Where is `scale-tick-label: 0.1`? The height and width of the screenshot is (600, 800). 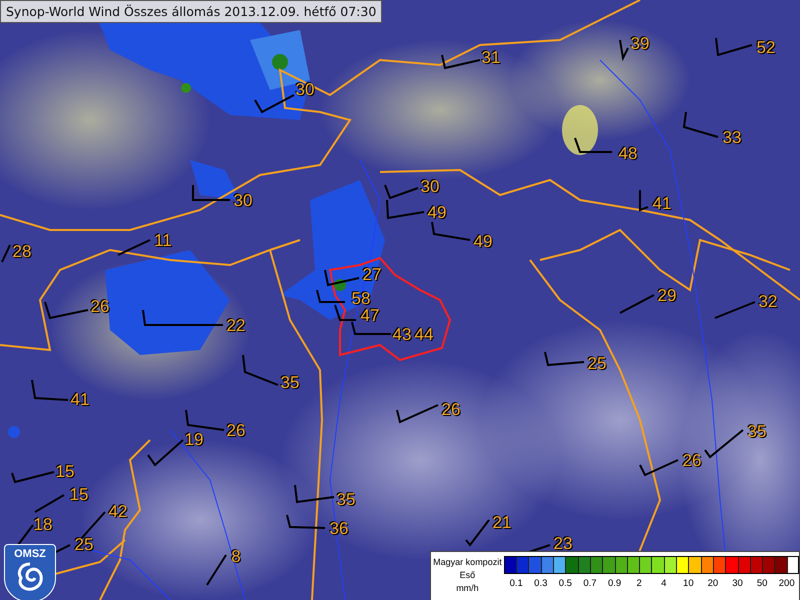
scale-tick-label: 0.1 is located at coordinates (516, 583).